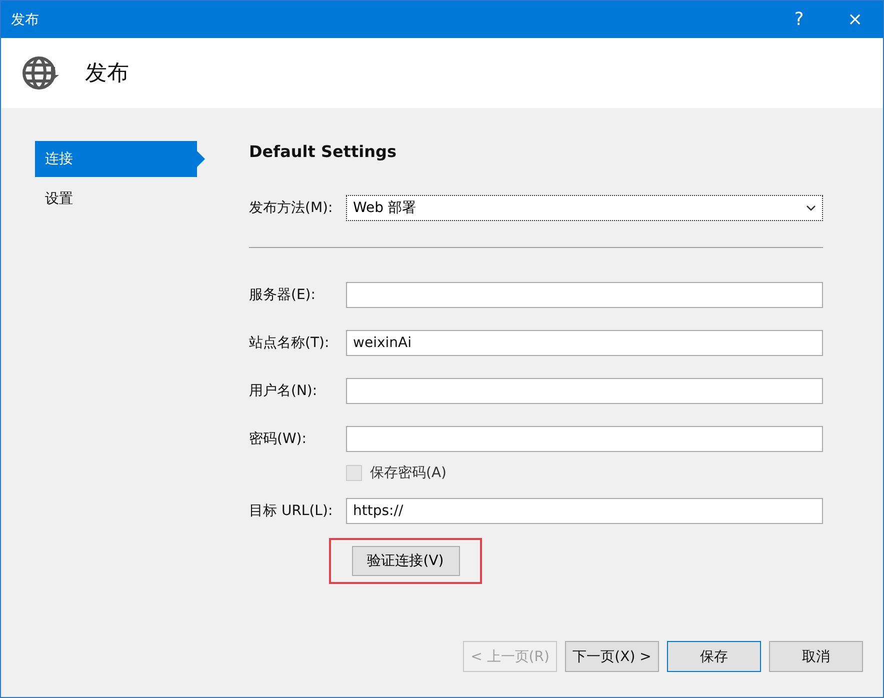 This screenshot has height=698, width=884. I want to click on header-title: 发布, so click(107, 74).